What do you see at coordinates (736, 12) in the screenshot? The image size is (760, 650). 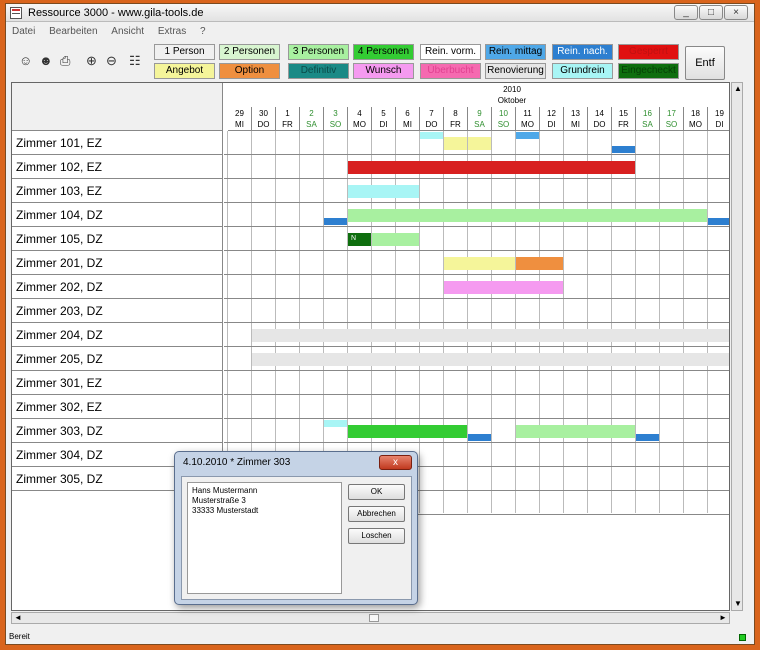 I see `close-button: ×` at bounding box center [736, 12].